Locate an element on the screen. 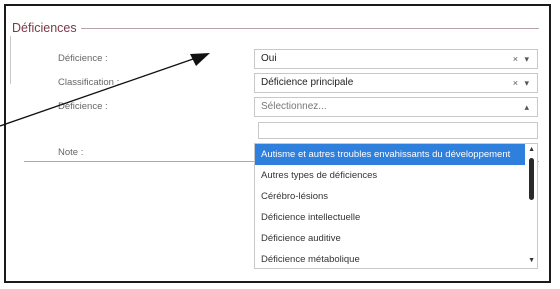 This screenshot has height=289, width=560. arrow-shaft is located at coordinates (98, 92).